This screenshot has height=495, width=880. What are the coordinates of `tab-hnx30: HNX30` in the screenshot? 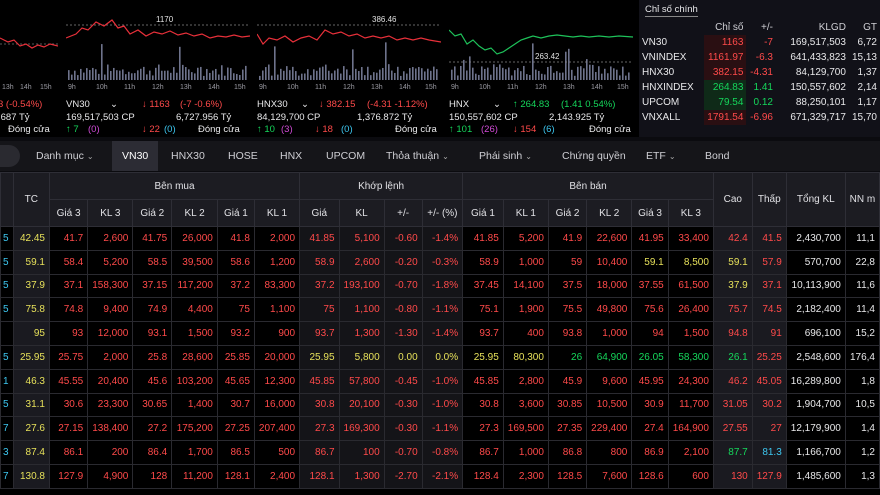 It's located at (188, 156).